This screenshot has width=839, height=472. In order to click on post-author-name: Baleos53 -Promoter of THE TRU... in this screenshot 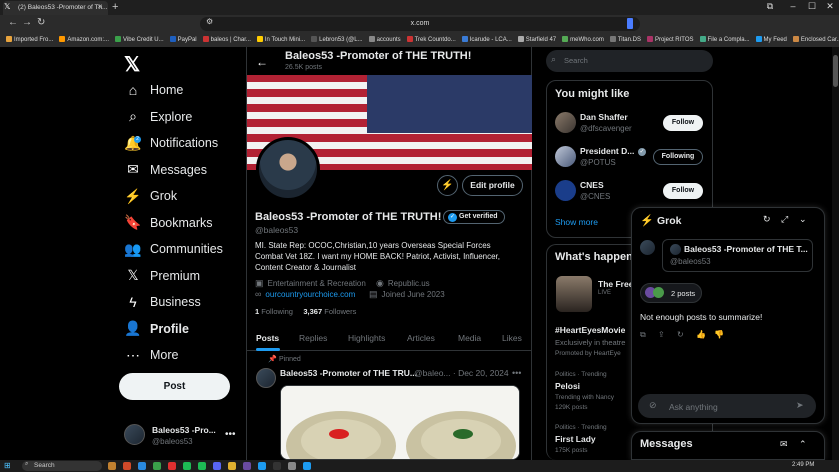, I will do `click(348, 373)`.